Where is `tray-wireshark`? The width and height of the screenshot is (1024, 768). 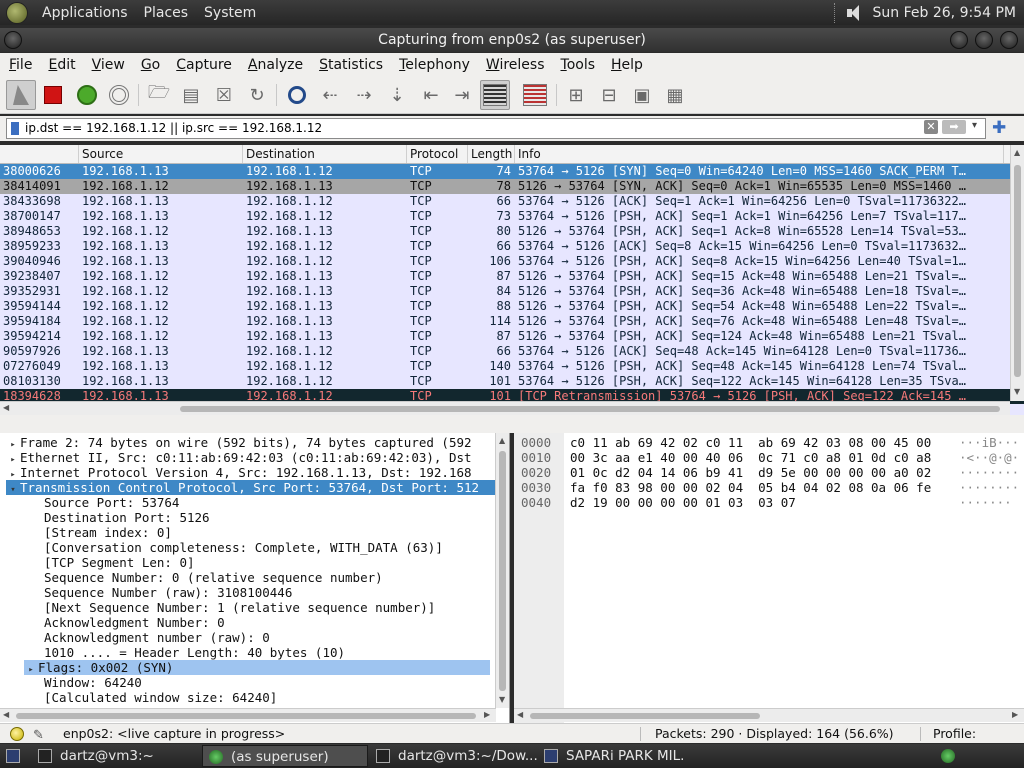 tray-wireshark is located at coordinates (948, 756).